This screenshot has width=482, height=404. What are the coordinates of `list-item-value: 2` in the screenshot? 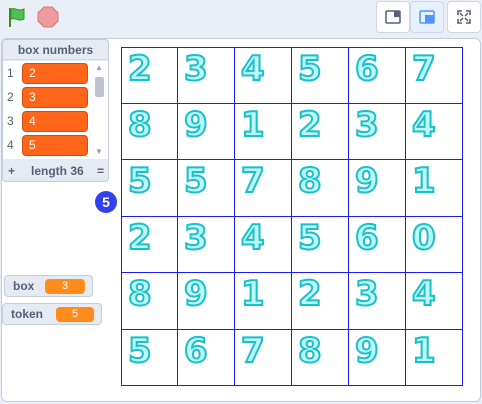 It's located at (55, 73).